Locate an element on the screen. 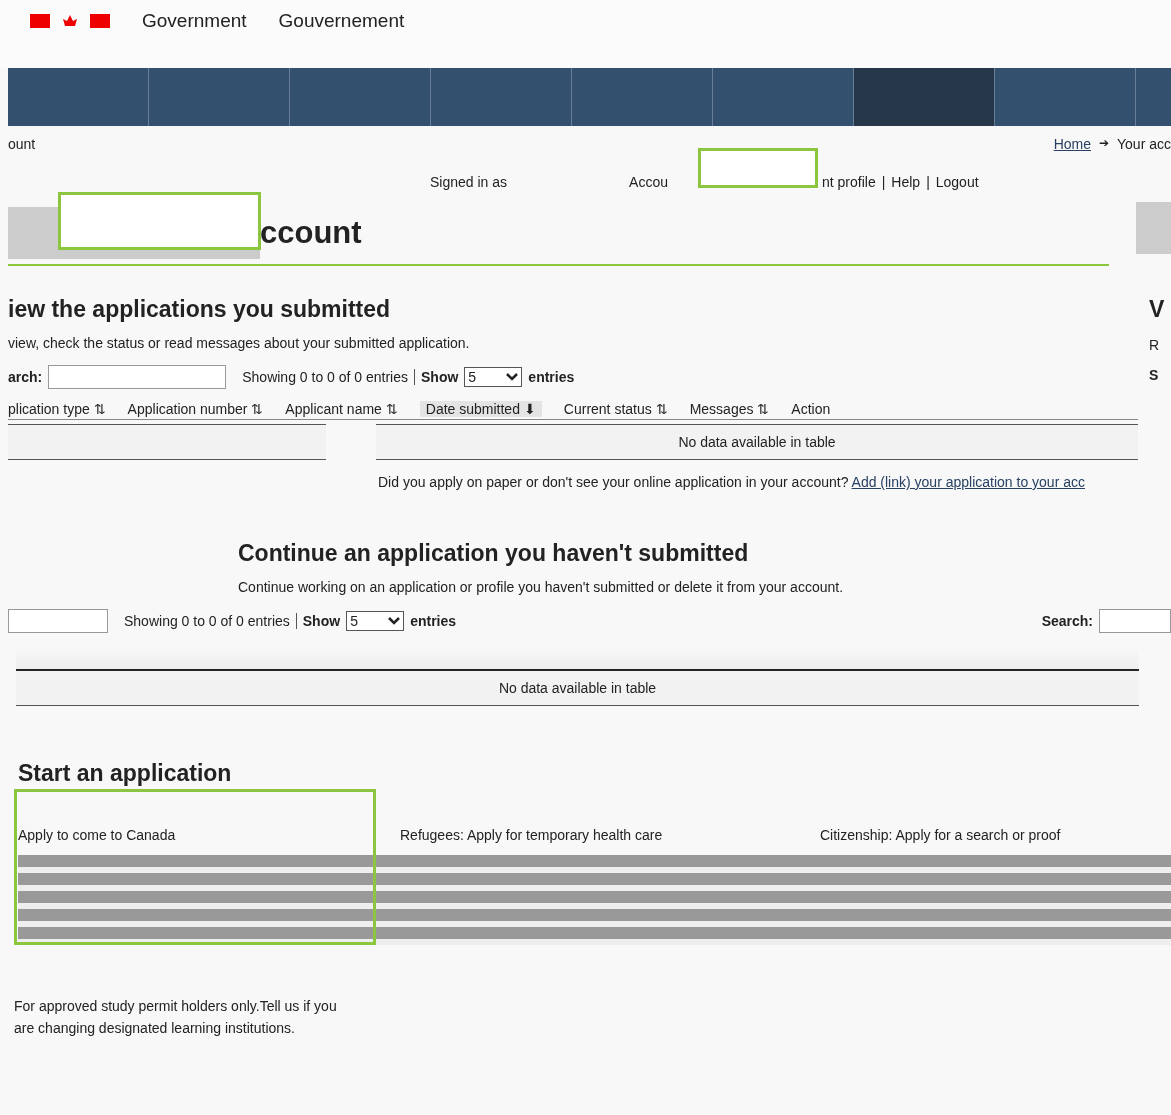  government-name: Gouvernement is located at coordinates (341, 21).